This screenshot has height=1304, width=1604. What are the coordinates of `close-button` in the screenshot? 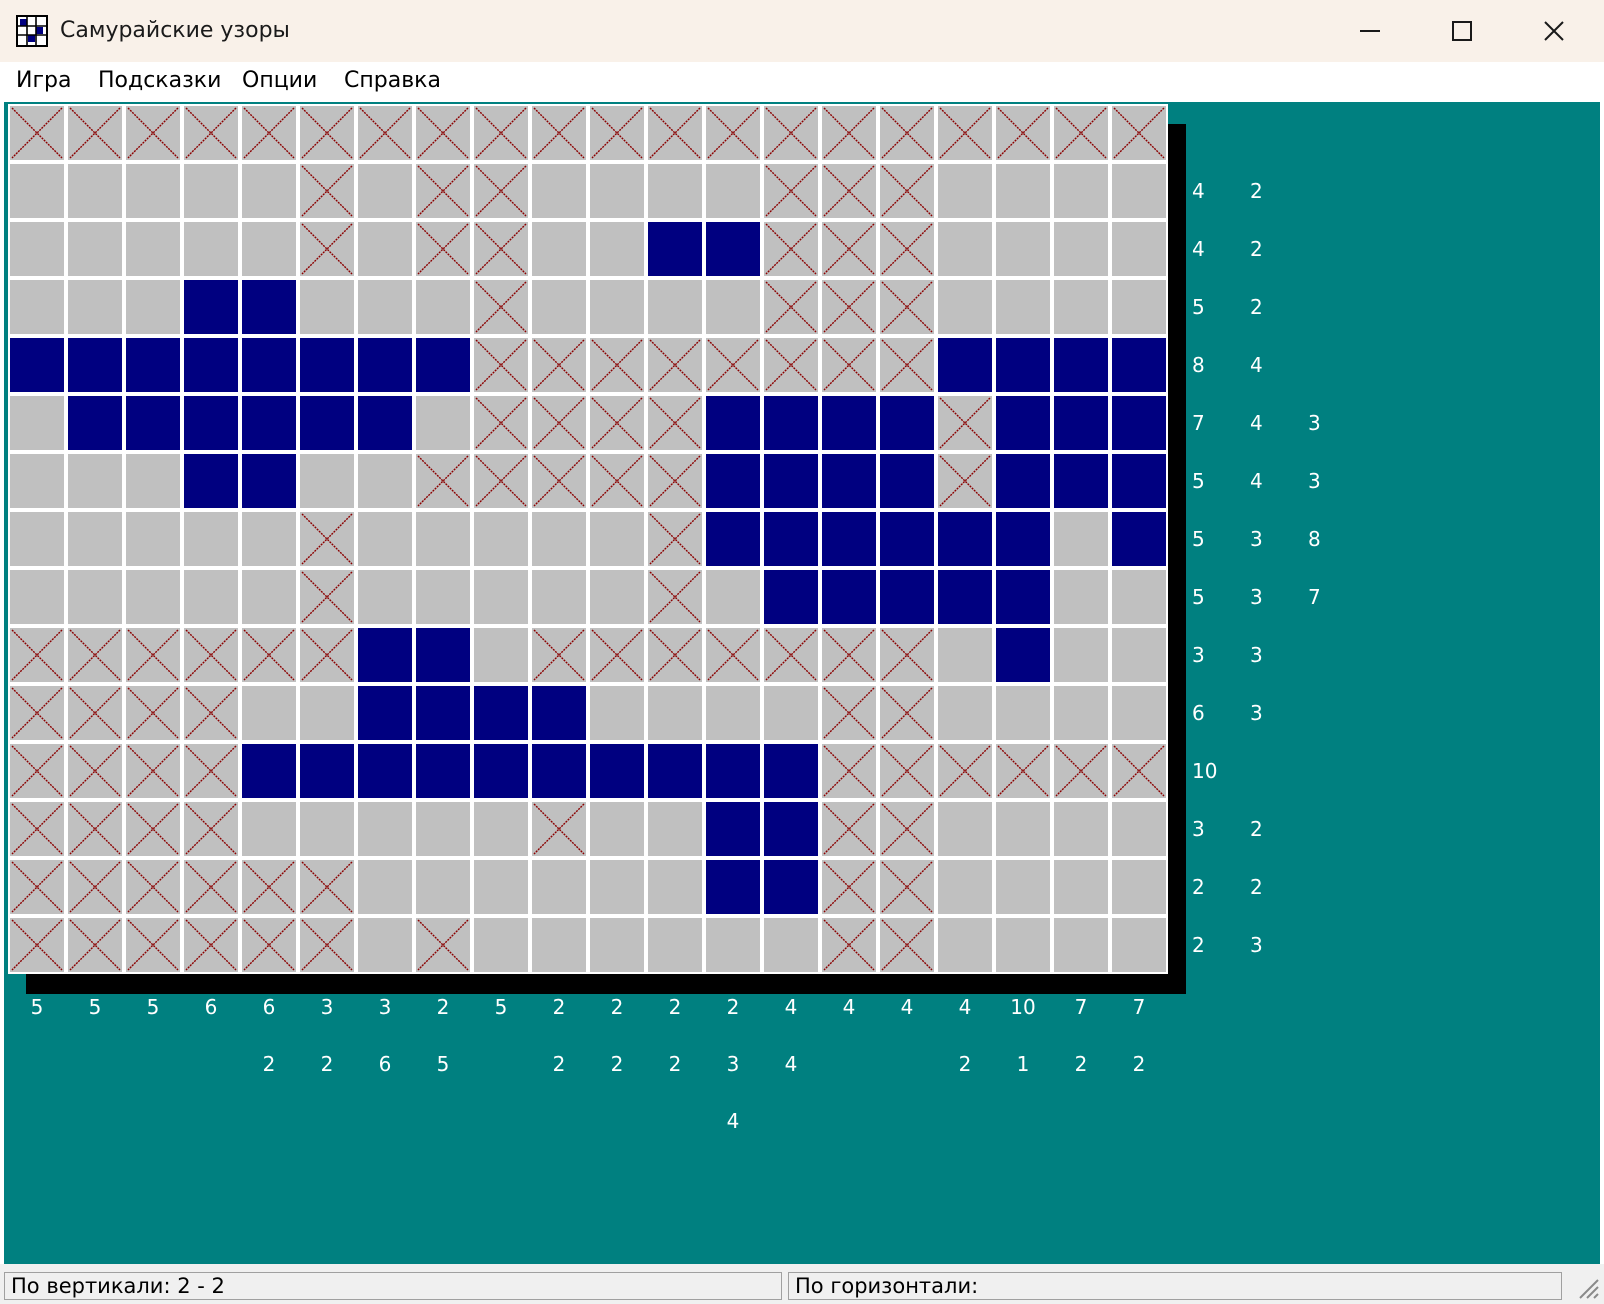 It's located at (1554, 31).